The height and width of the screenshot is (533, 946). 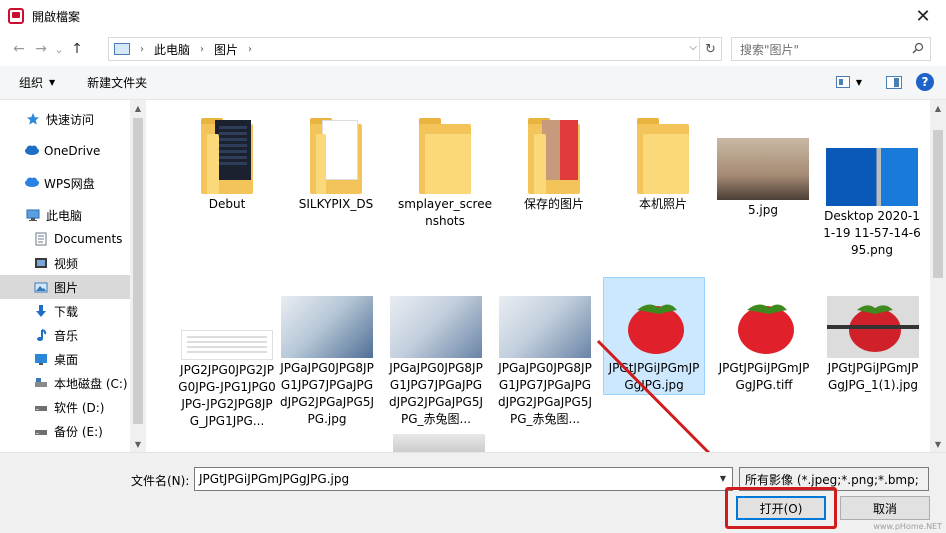 I want to click on file-tile-silkypix: SILKYPIX_DS, so click(x=336, y=156).